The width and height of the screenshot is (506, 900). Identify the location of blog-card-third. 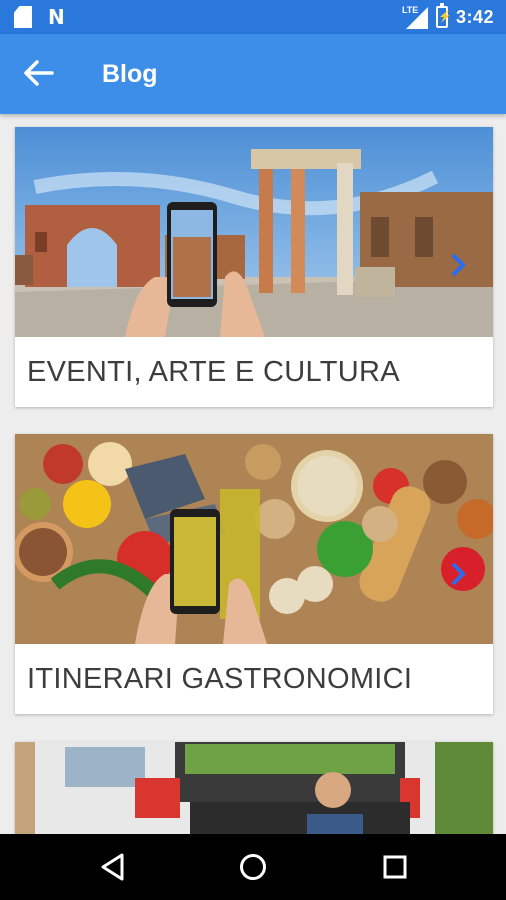
(254, 788).